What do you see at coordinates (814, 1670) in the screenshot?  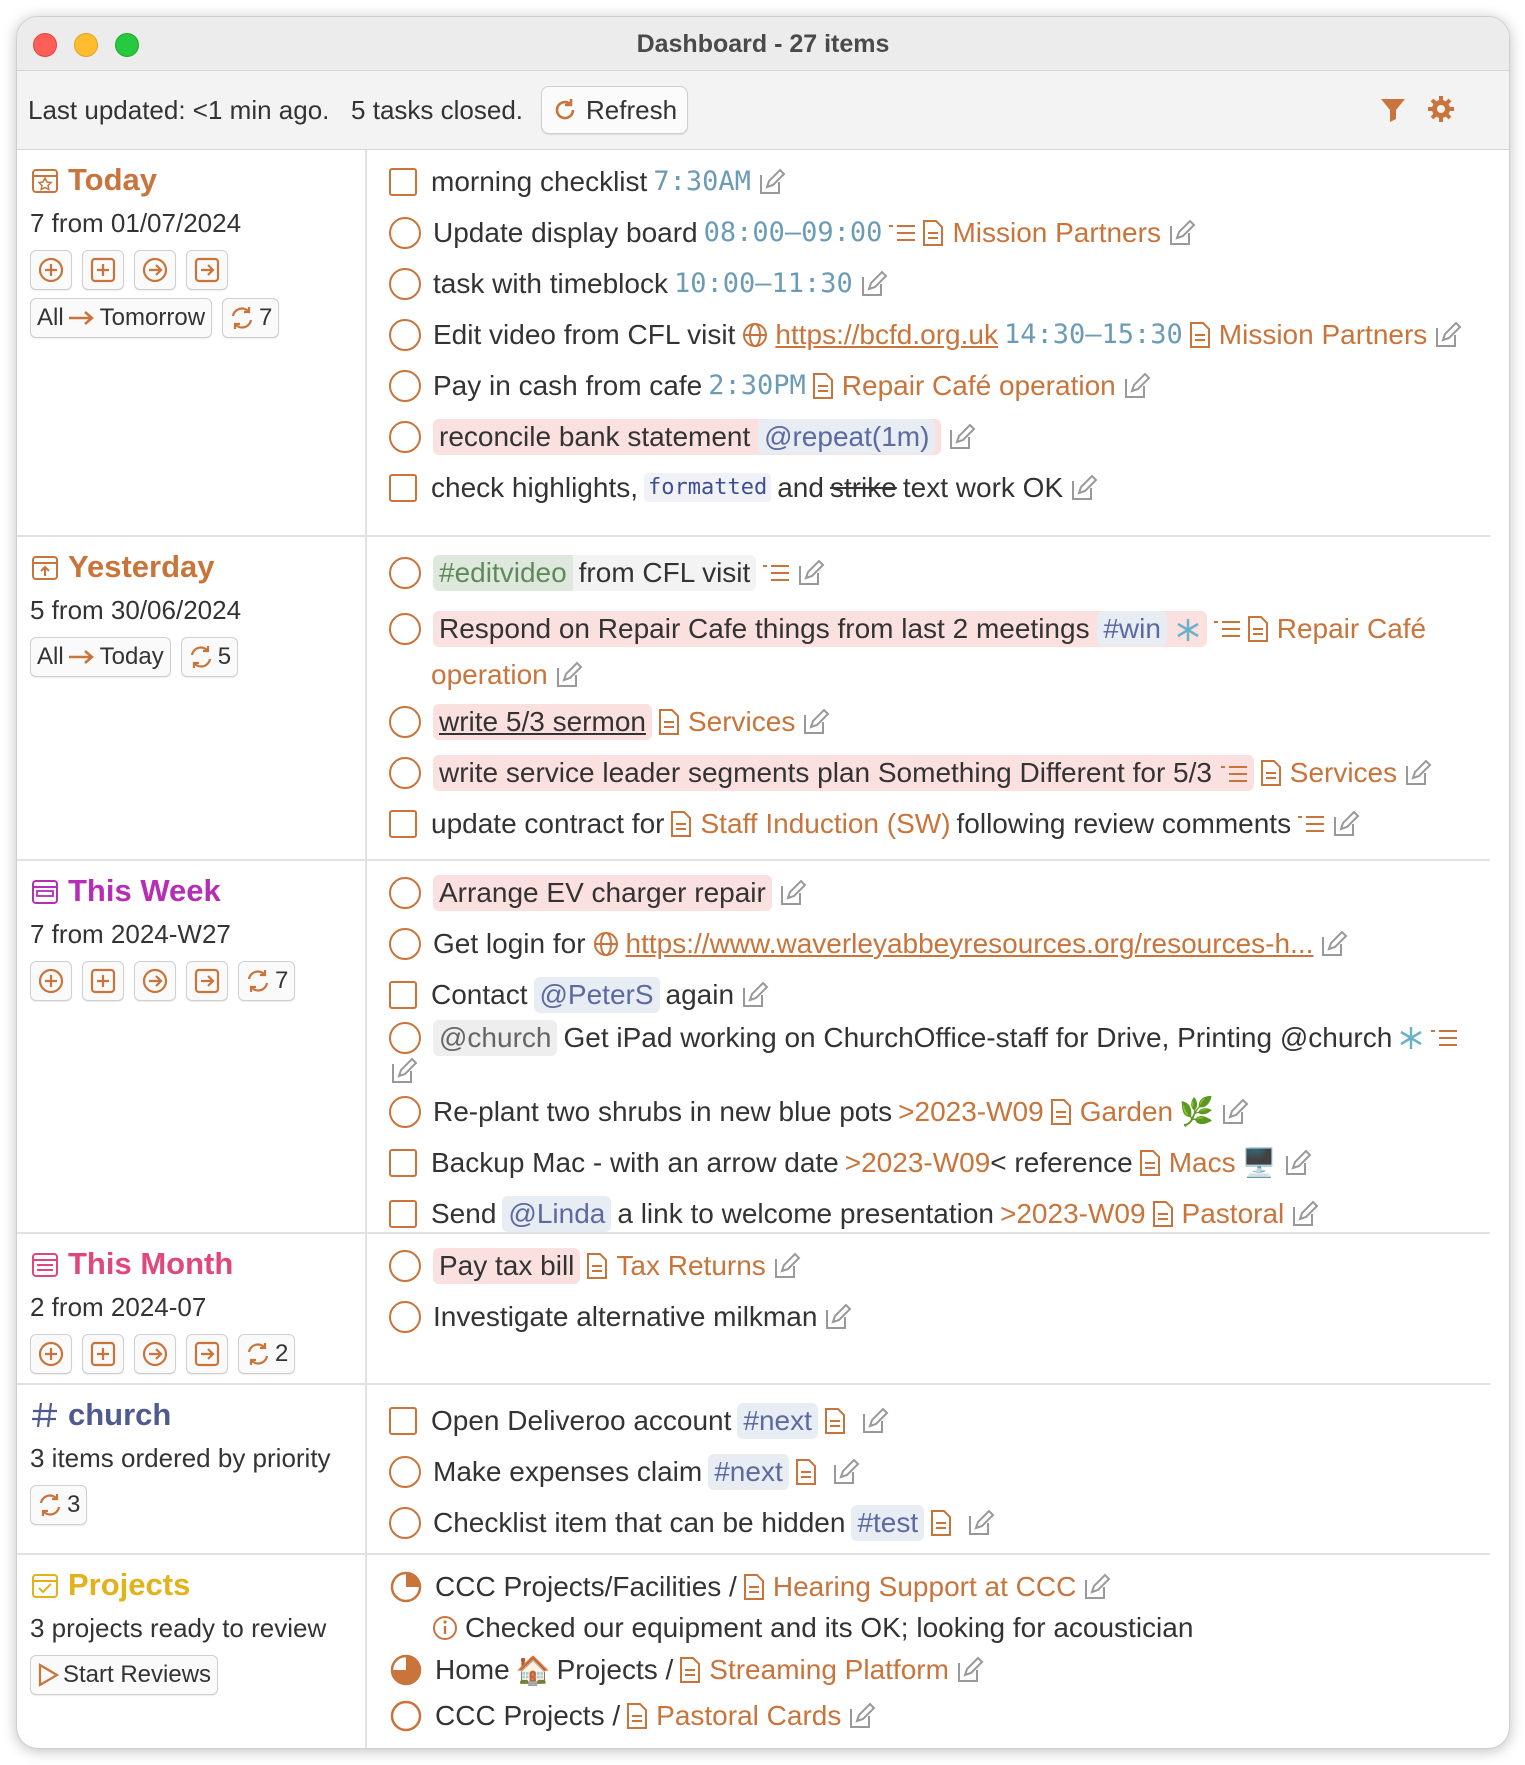 I see `note-link: Streaming Platform` at bounding box center [814, 1670].